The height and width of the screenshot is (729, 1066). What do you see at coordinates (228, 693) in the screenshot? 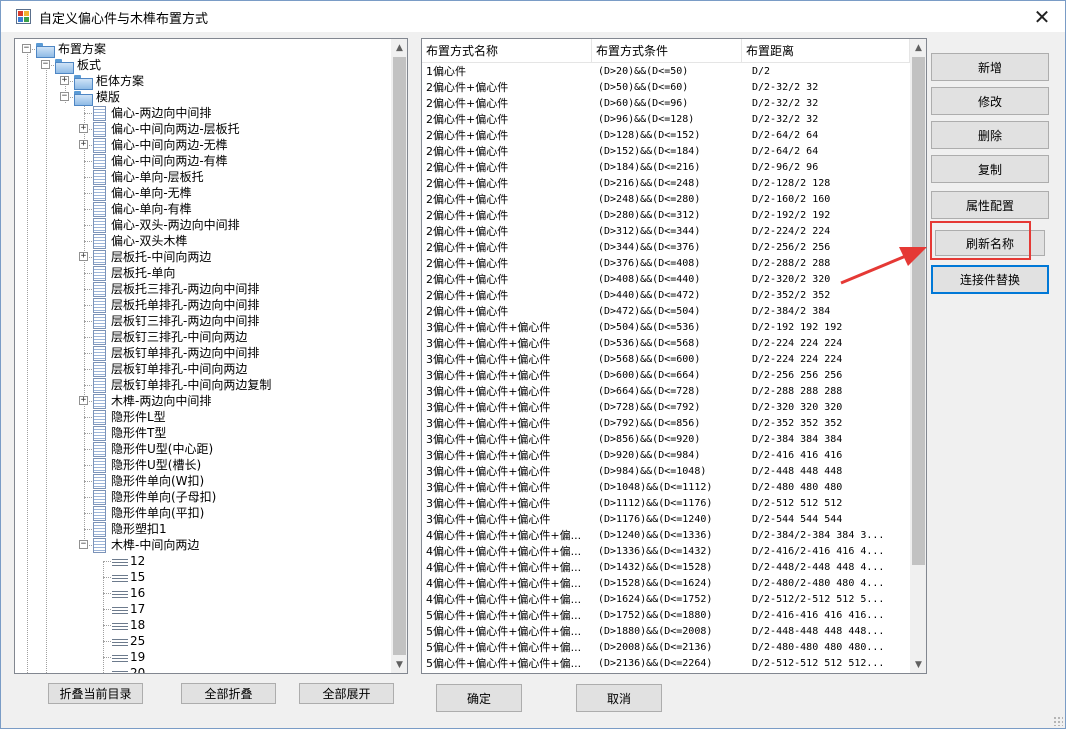
I see `collapse-all-button: 全部折叠` at bounding box center [228, 693].